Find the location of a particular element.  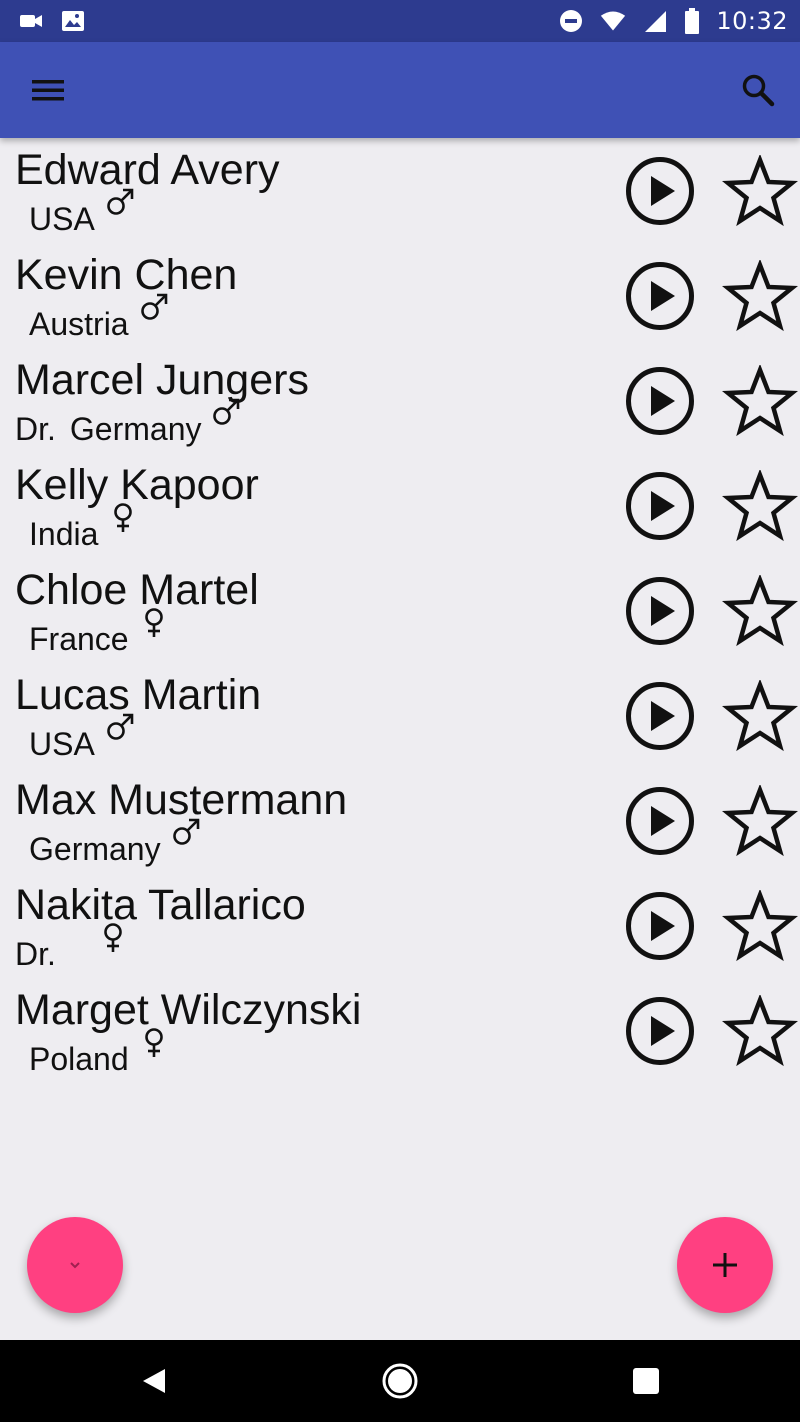

home-button is located at coordinates (400, 1381).